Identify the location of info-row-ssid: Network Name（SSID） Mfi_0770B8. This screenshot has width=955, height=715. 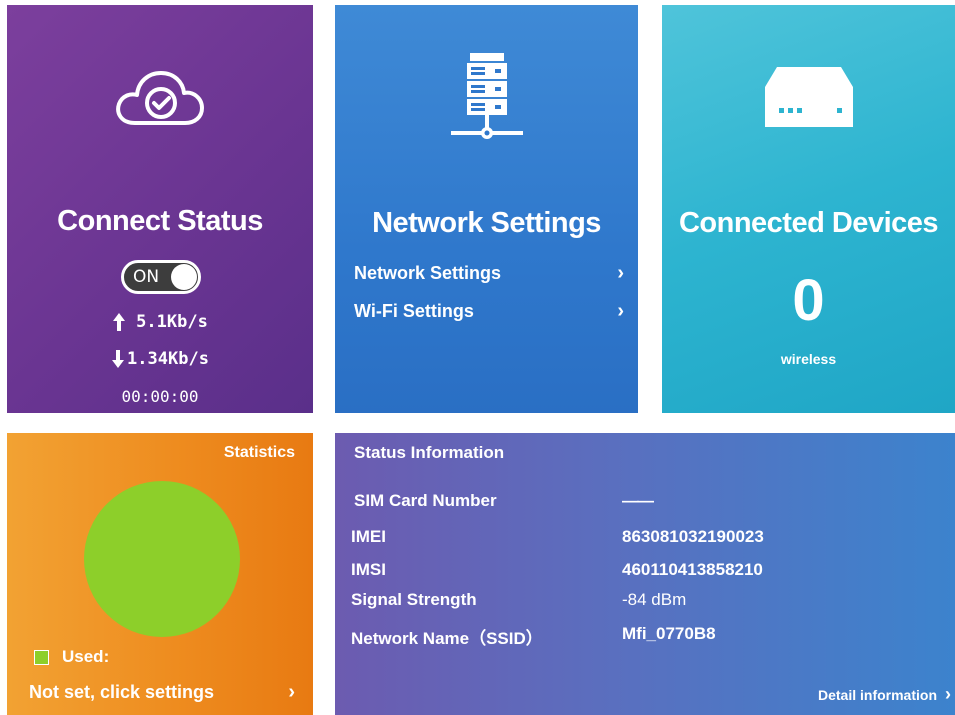
(571, 636).